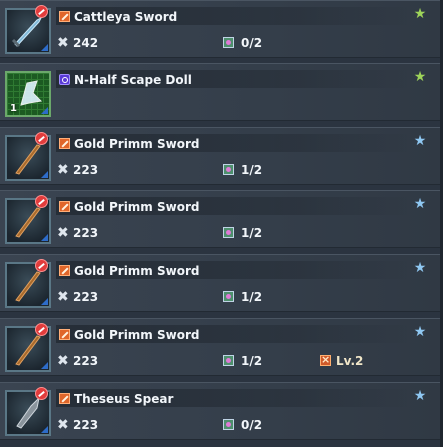 The width and height of the screenshot is (443, 447). I want to click on list-item: Cattleya Sword ✖ 242 0/2 ★, so click(220, 29).